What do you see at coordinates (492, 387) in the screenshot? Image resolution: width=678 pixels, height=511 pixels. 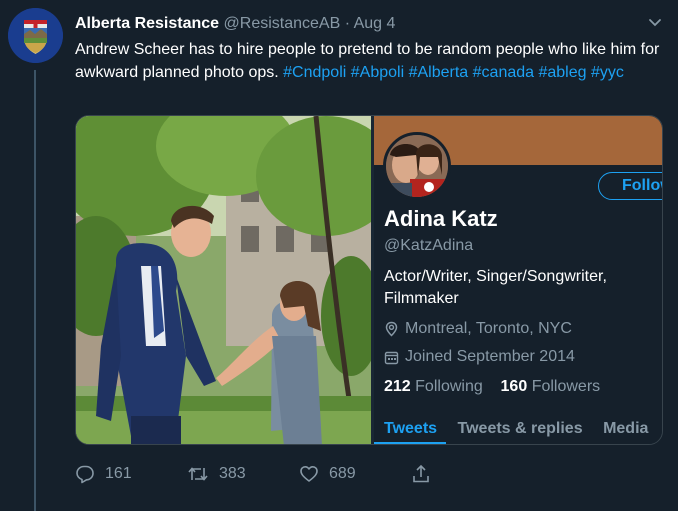 I see `profile-stats: 212 Following 160 Followers` at bounding box center [492, 387].